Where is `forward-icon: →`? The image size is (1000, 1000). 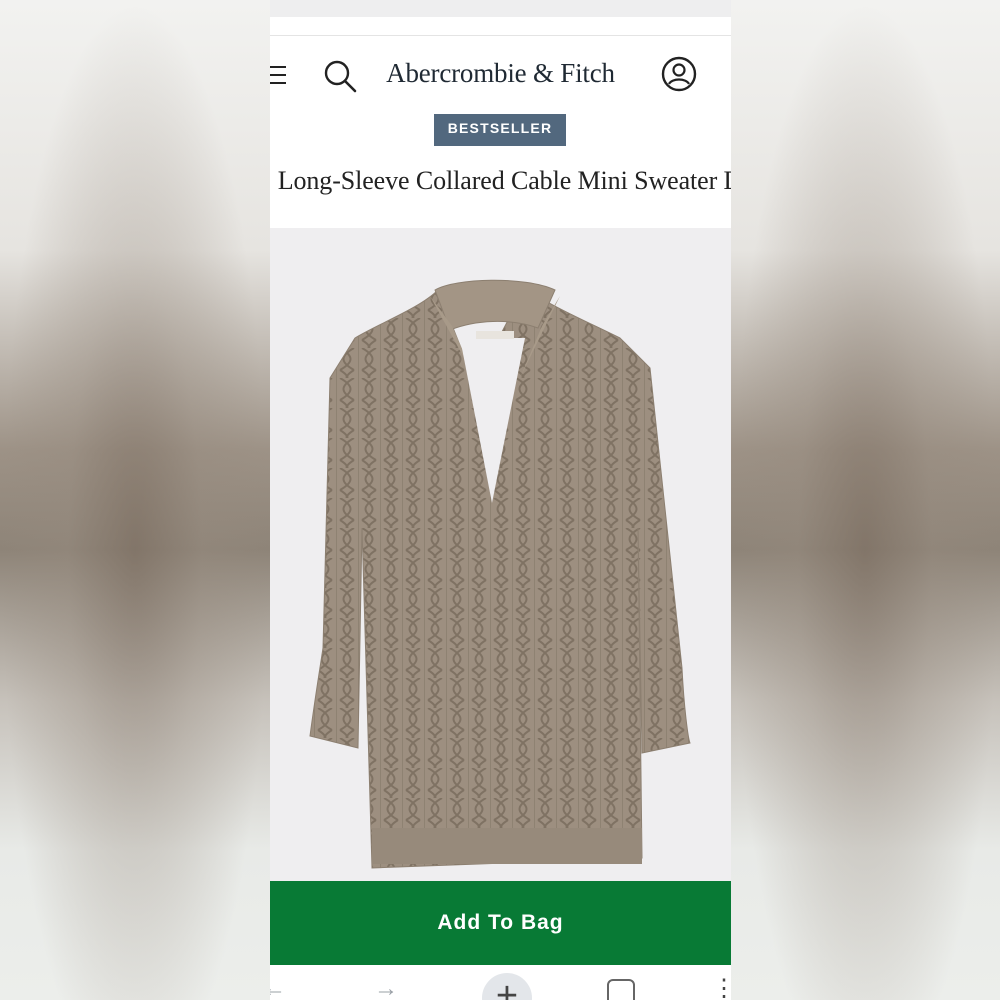 forward-icon: → is located at coordinates (386, 988).